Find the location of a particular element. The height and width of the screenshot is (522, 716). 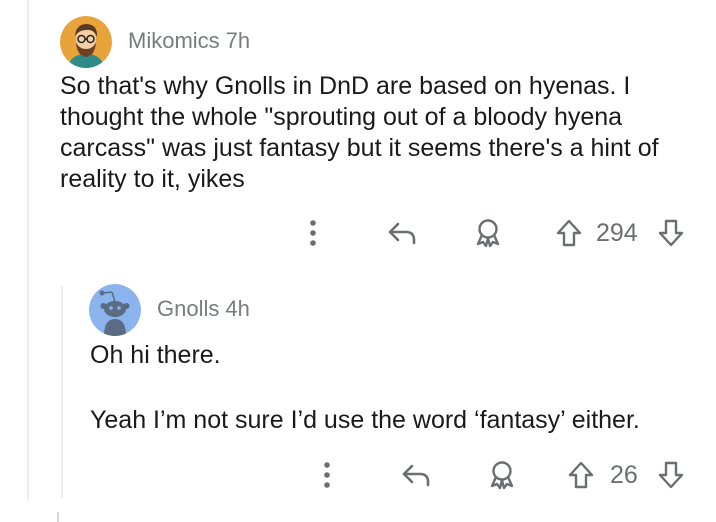

comment-author: Mikomics is located at coordinates (174, 41).